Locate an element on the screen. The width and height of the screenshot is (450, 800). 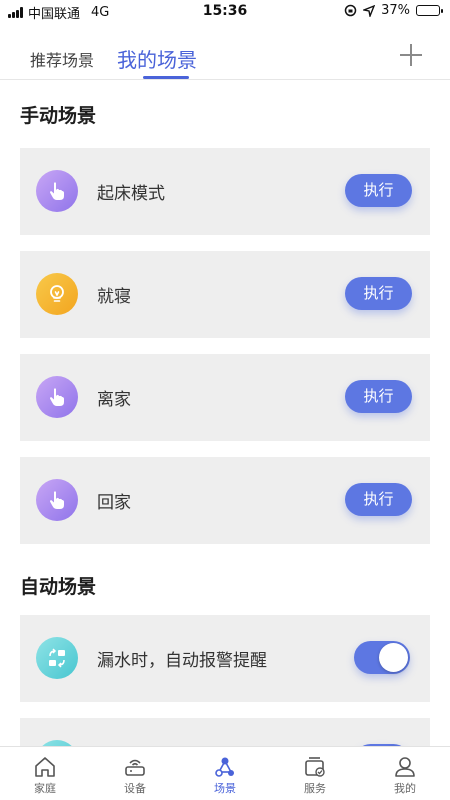
nav-label: 家庭 is located at coordinates (45, 788).